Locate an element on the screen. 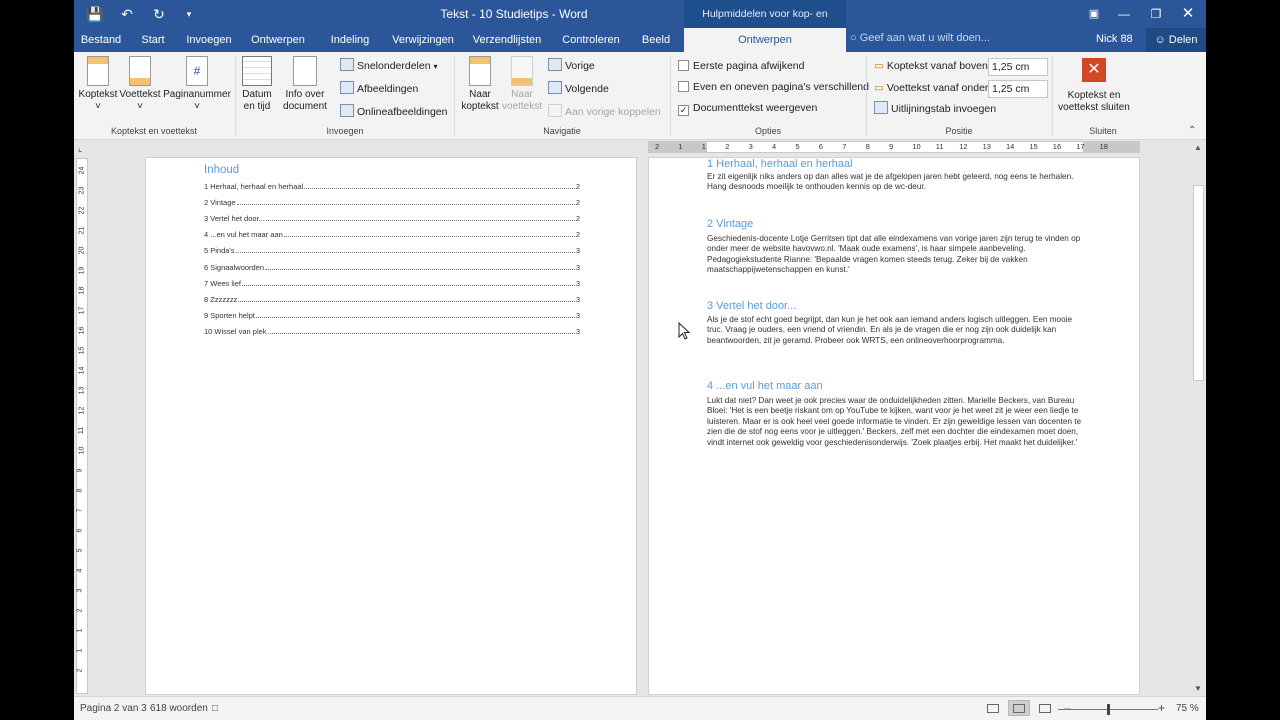 The height and width of the screenshot is (720, 1280). read-mode-button is located at coordinates (993, 708).